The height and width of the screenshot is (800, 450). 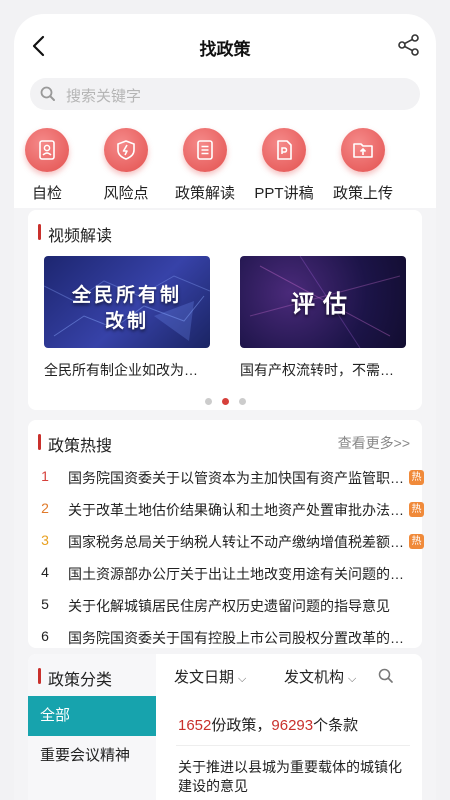 What do you see at coordinates (363, 150) in the screenshot?
I see `upload-folder-icon` at bounding box center [363, 150].